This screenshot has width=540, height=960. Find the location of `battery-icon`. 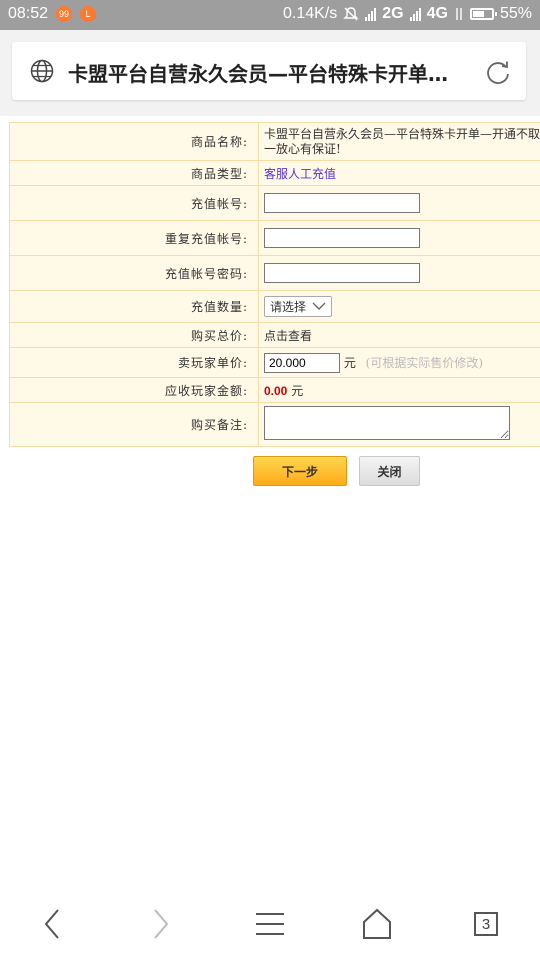

battery-icon is located at coordinates (483, 14).